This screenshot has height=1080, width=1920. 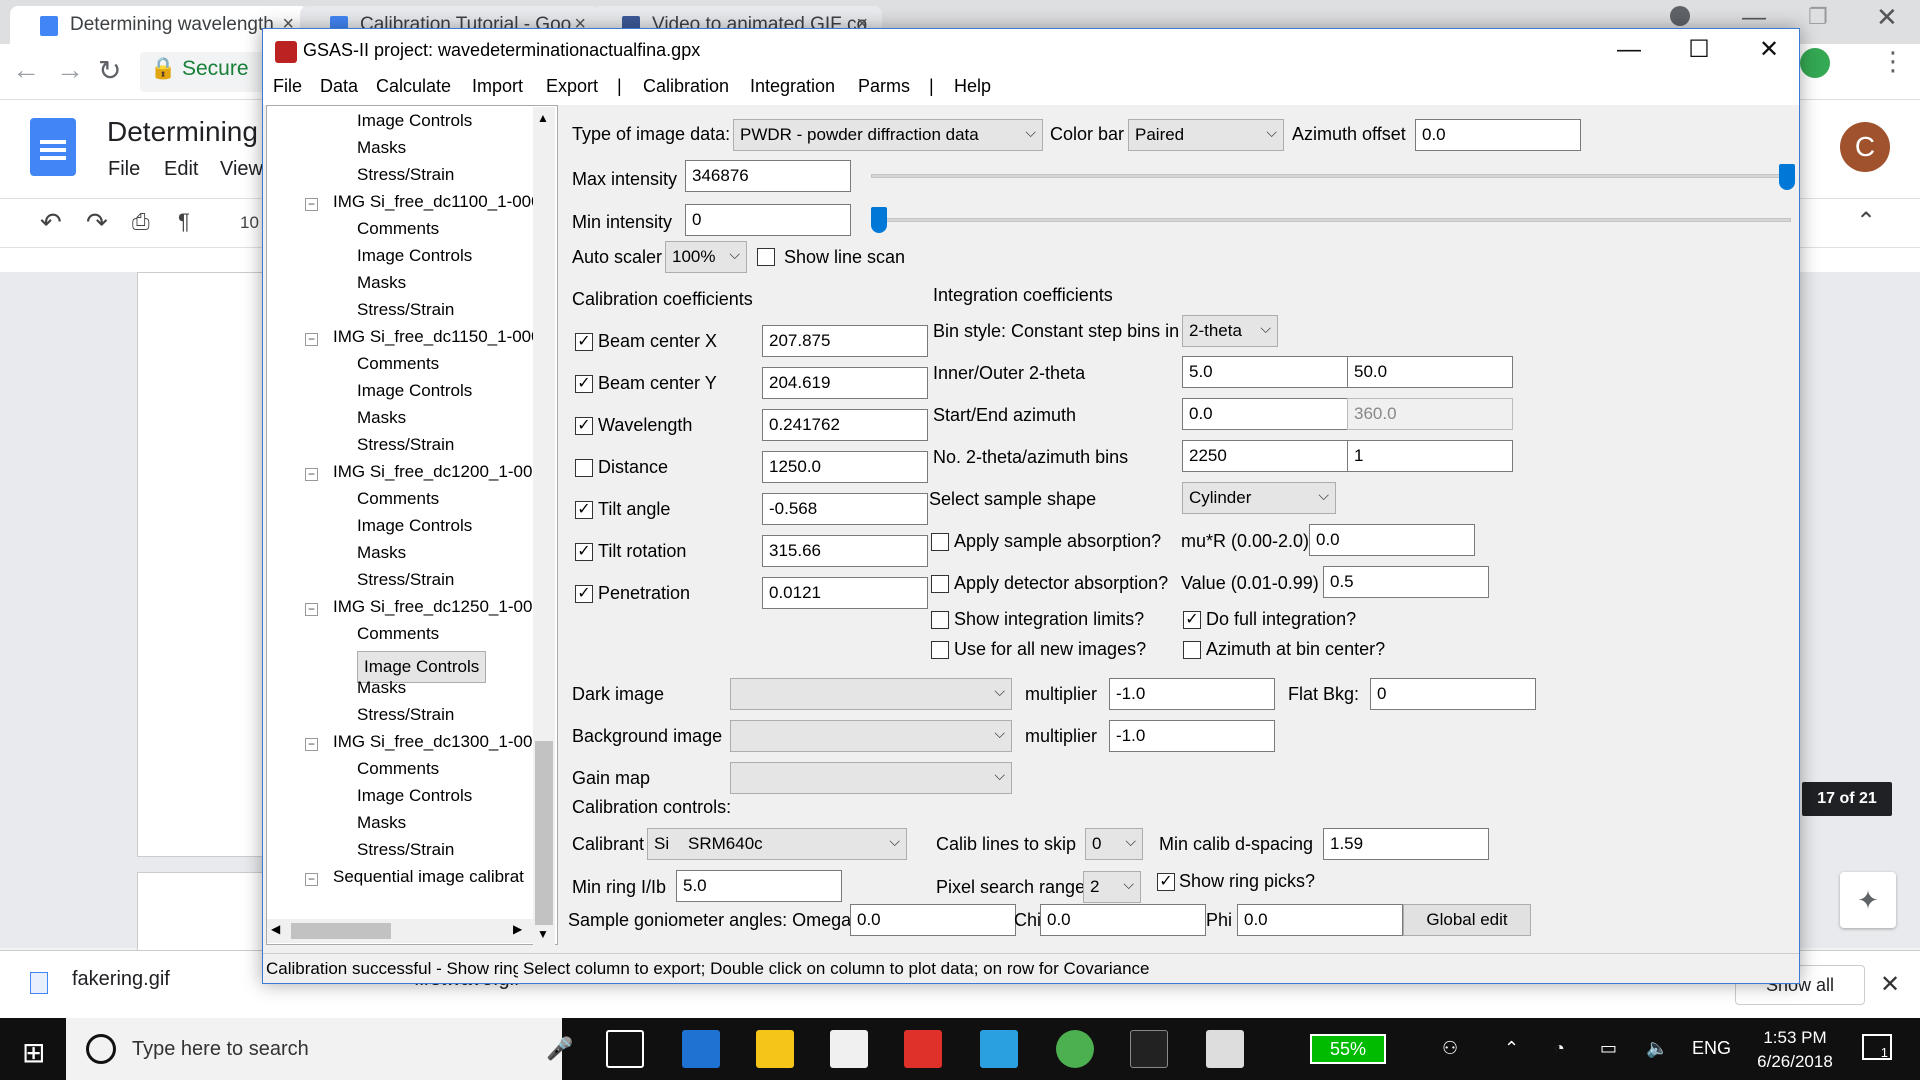 I want to click on show-line-scan-checkbox, so click(x=766, y=257).